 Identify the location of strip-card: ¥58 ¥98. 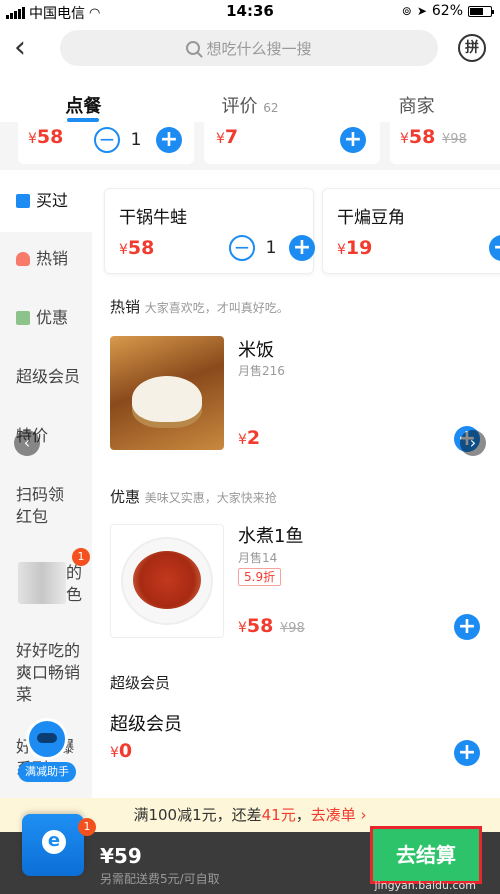
(445, 143).